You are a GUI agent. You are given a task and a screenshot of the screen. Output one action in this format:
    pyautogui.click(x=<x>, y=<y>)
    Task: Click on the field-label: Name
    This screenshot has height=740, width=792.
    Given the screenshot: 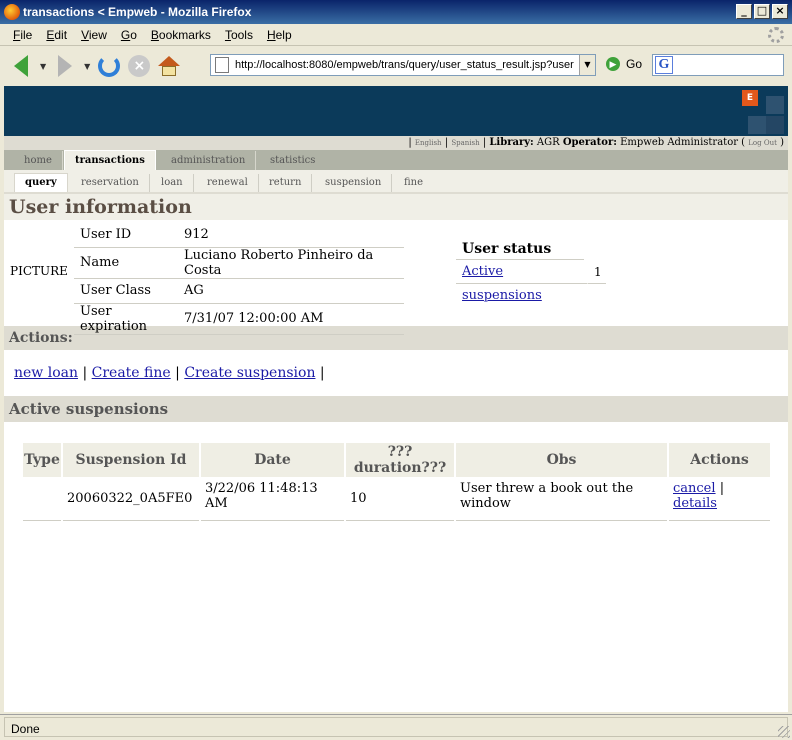 What is the action you would take?
    pyautogui.click(x=126, y=263)
    